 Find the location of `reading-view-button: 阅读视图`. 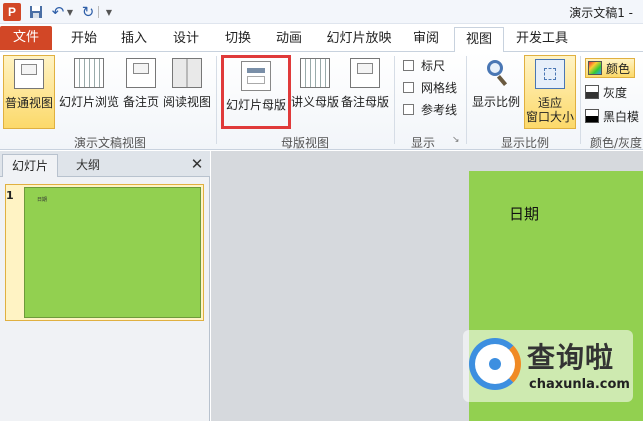

reading-view-button: 阅读视图 is located at coordinates (187, 92).